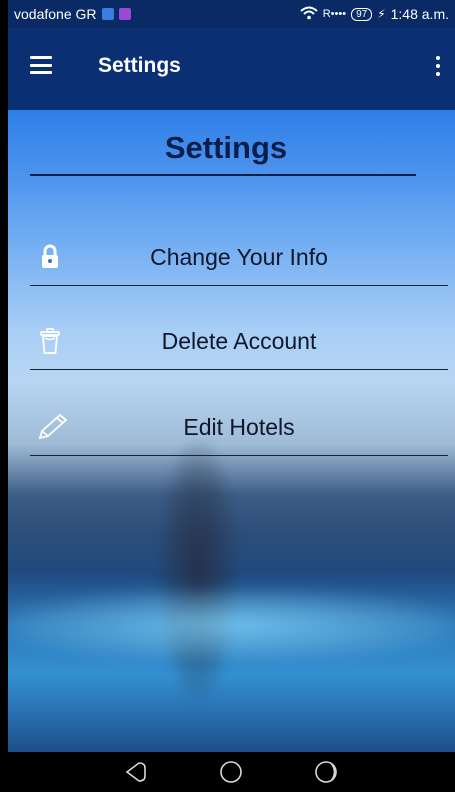 Image resolution: width=455 pixels, height=792 pixels. Describe the element at coordinates (362, 14) in the screenshot. I see `battery-indicator: 97` at that location.